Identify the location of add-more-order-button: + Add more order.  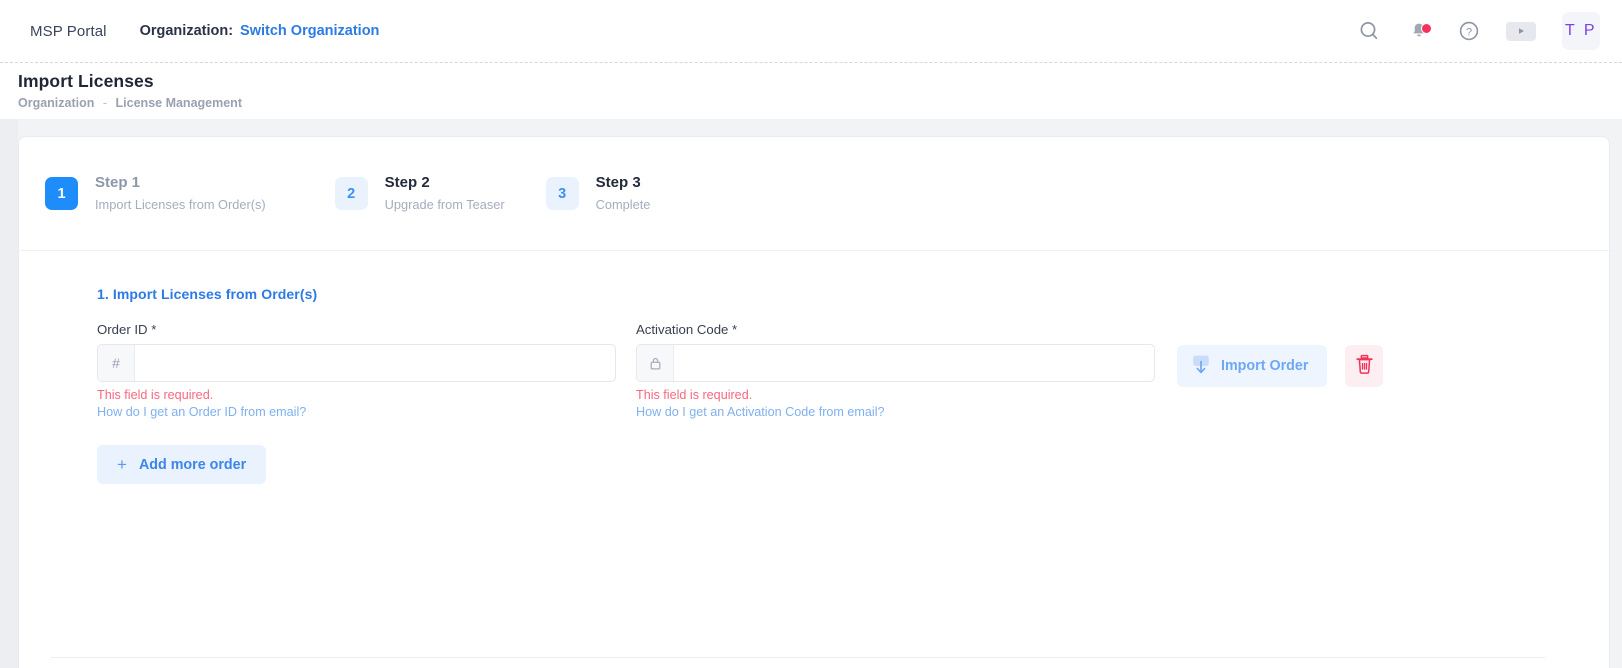
(182, 464).